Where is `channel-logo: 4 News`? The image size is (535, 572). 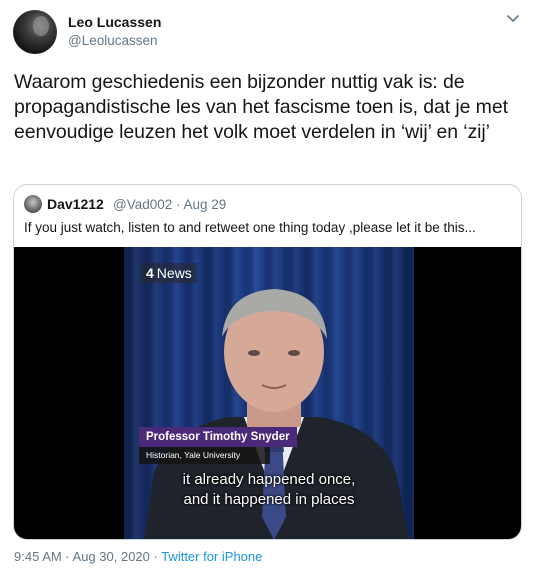 channel-logo: 4 News is located at coordinates (169, 273).